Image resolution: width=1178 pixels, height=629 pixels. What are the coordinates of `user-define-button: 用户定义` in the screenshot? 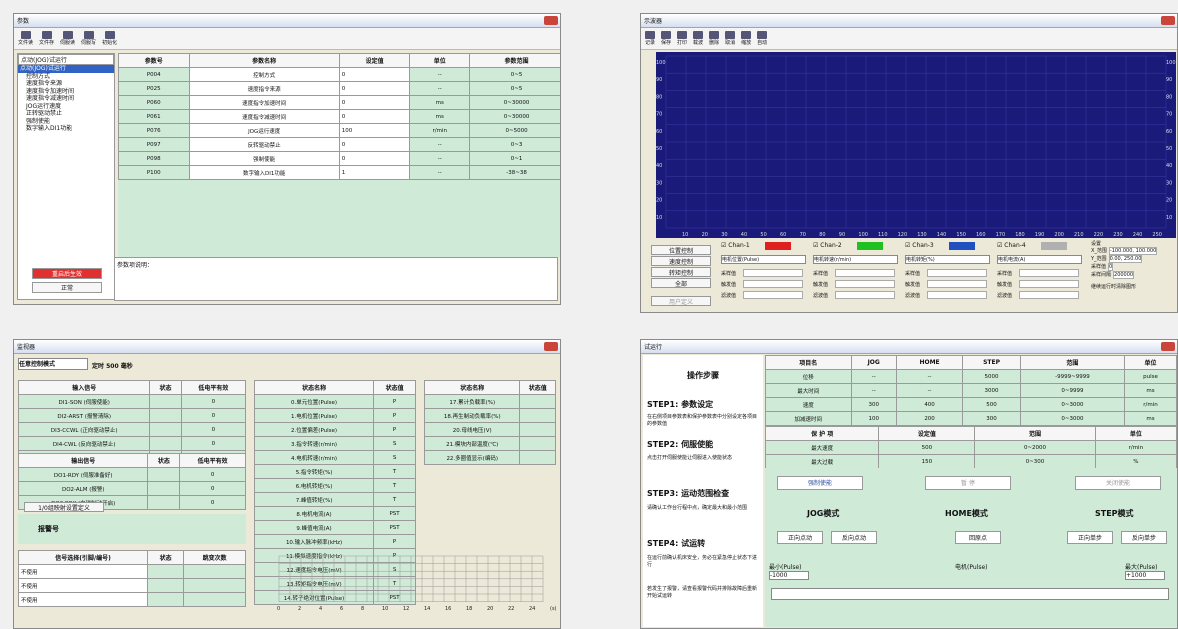 It's located at (681, 301).